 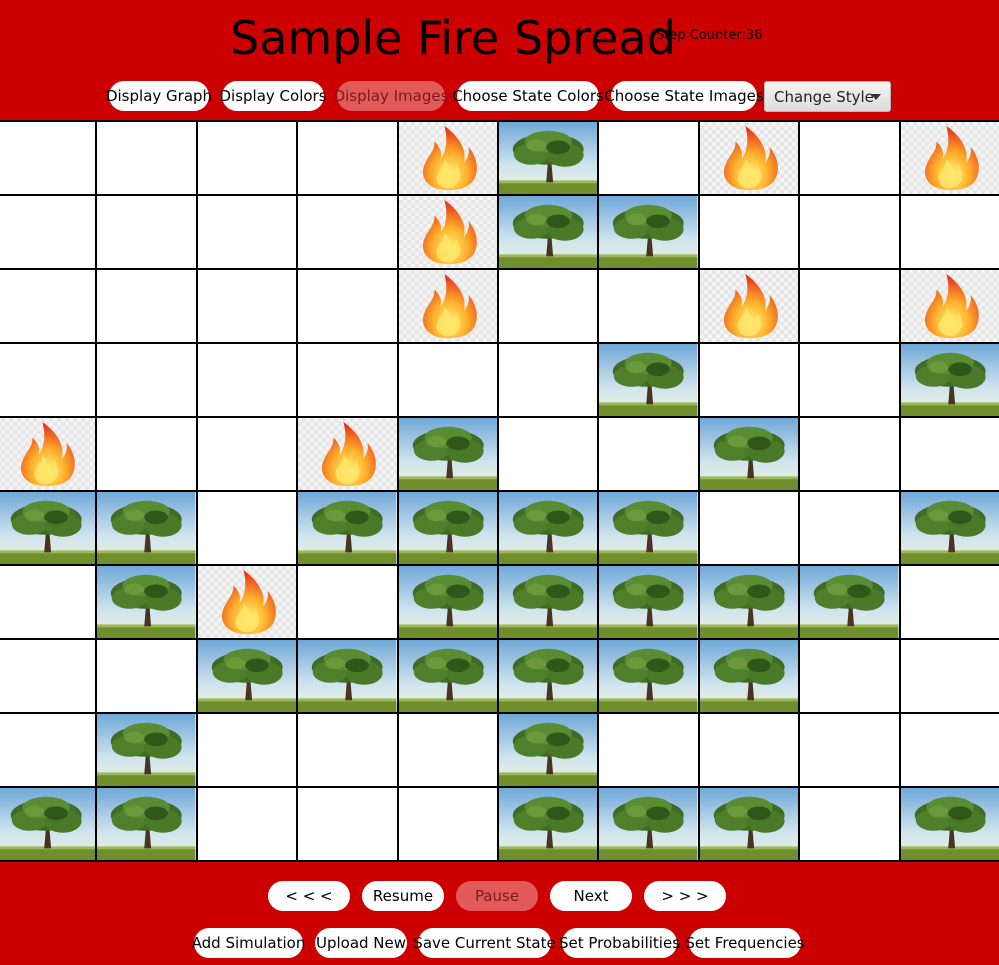 What do you see at coordinates (309, 896) in the screenshot?
I see `step-back-button: < < <` at bounding box center [309, 896].